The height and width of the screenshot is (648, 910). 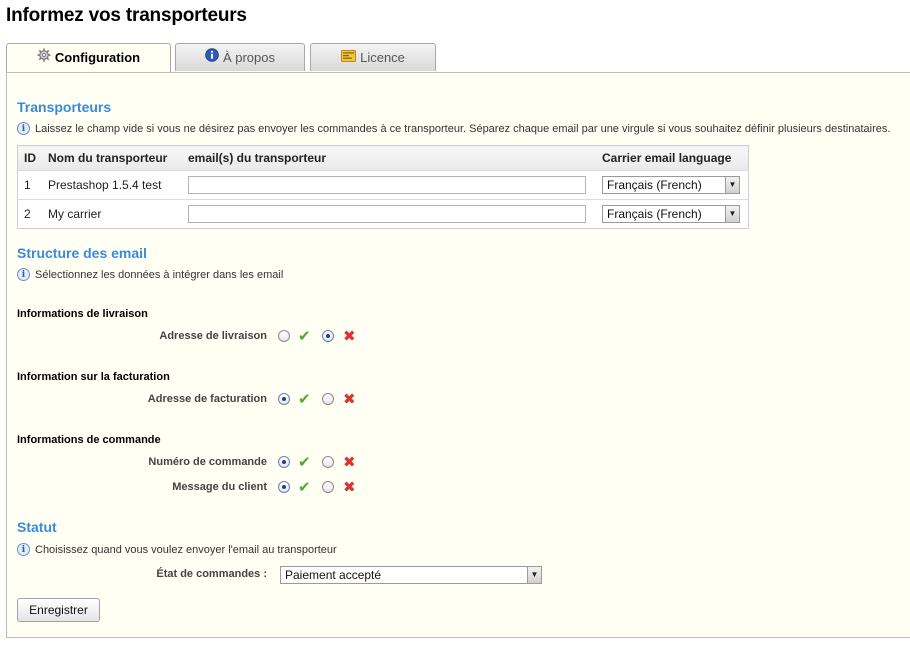 I want to click on section-title-statut: Statut, so click(x=37, y=527).